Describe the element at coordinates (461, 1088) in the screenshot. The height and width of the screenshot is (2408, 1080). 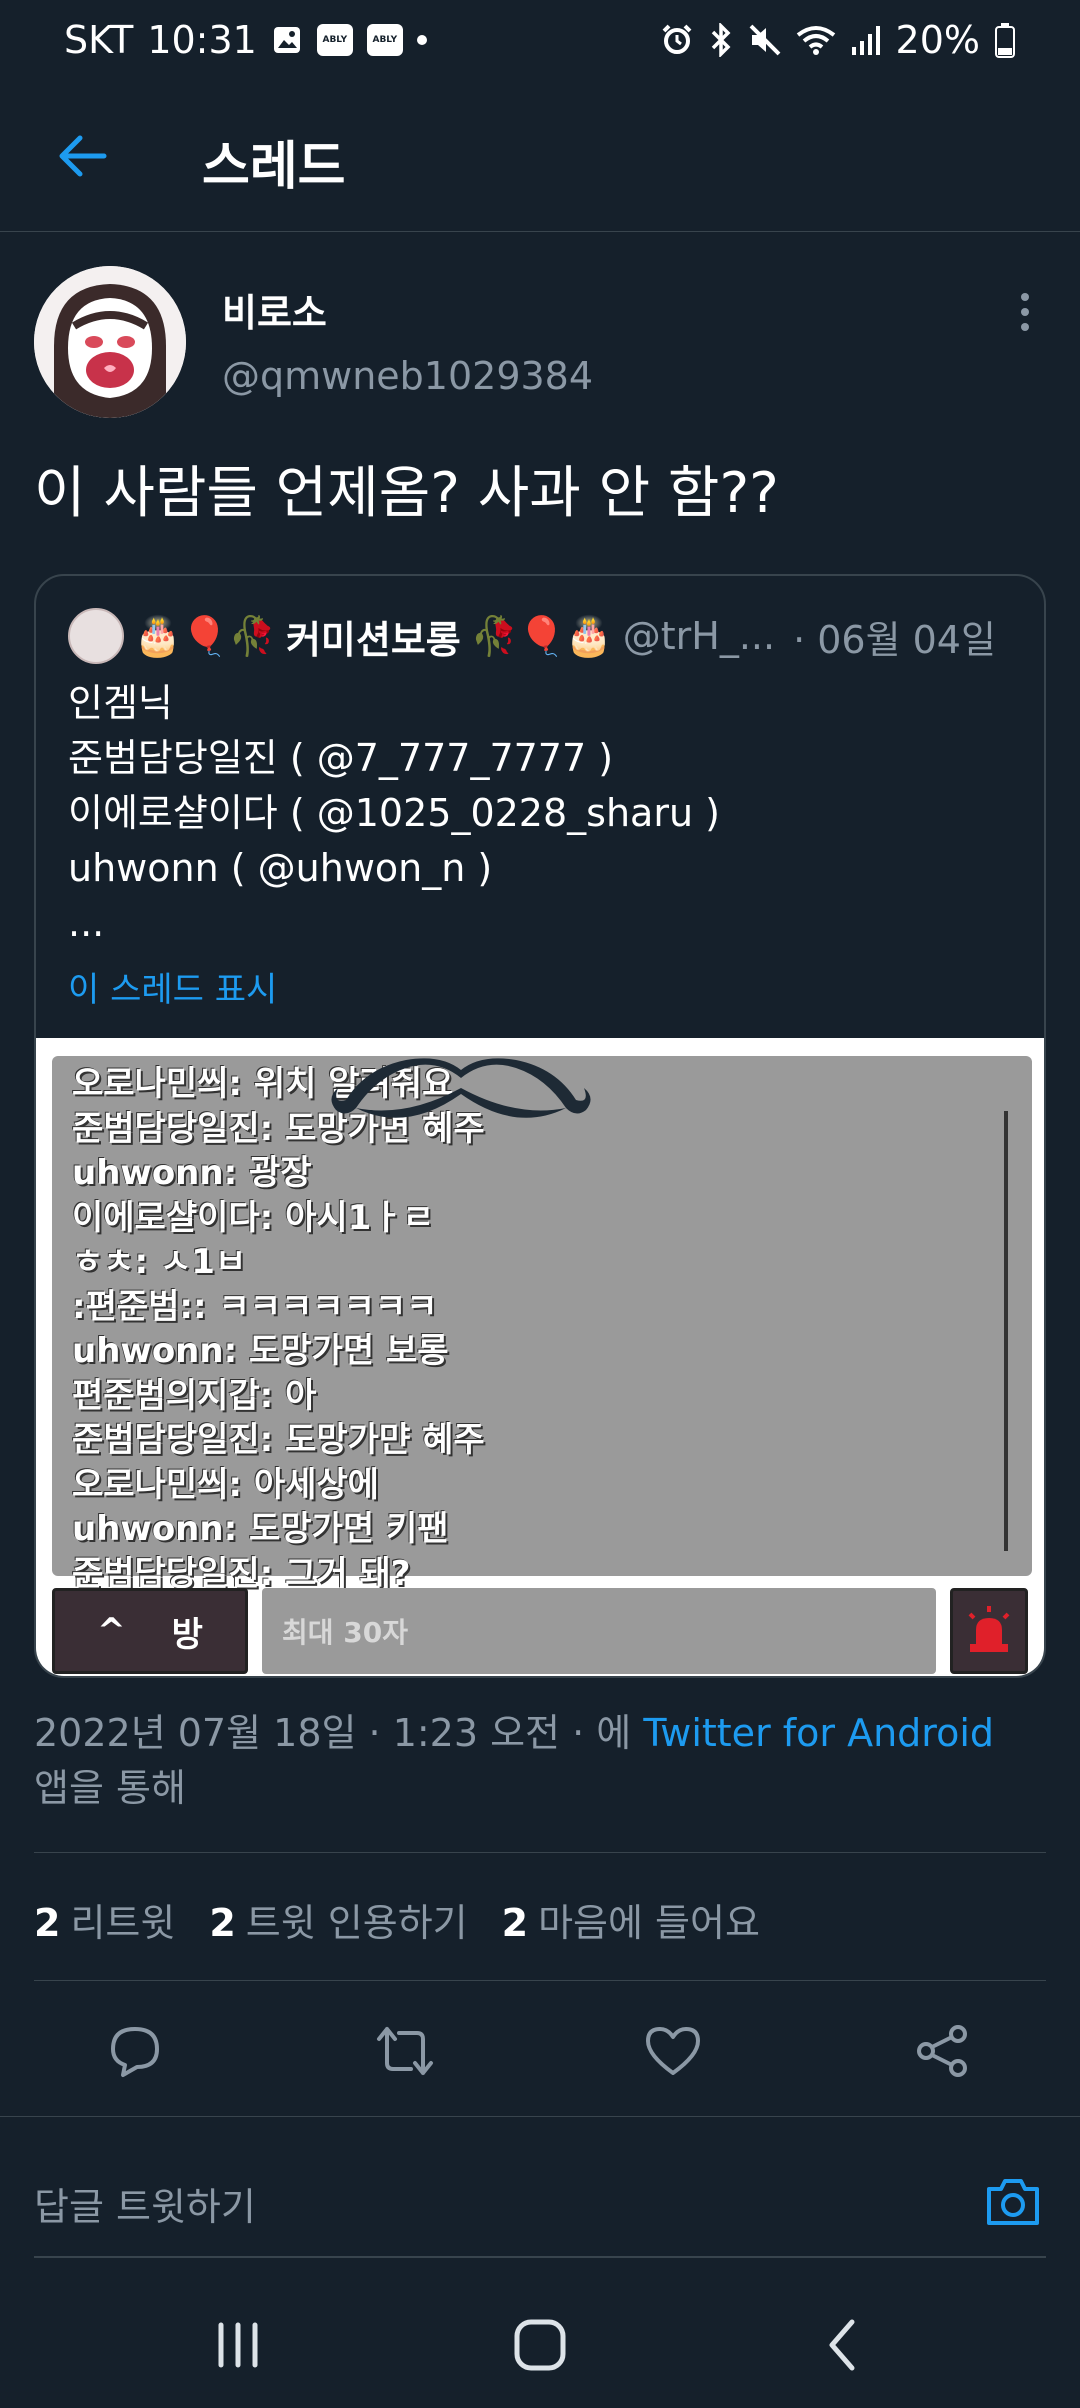
I see `mustache-sticker-icon` at that location.